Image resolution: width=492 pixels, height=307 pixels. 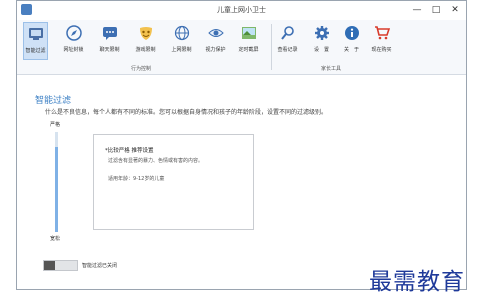 What do you see at coordinates (109, 50) in the screenshot?
I see `tool-label: 聊天限制` at bounding box center [109, 50].